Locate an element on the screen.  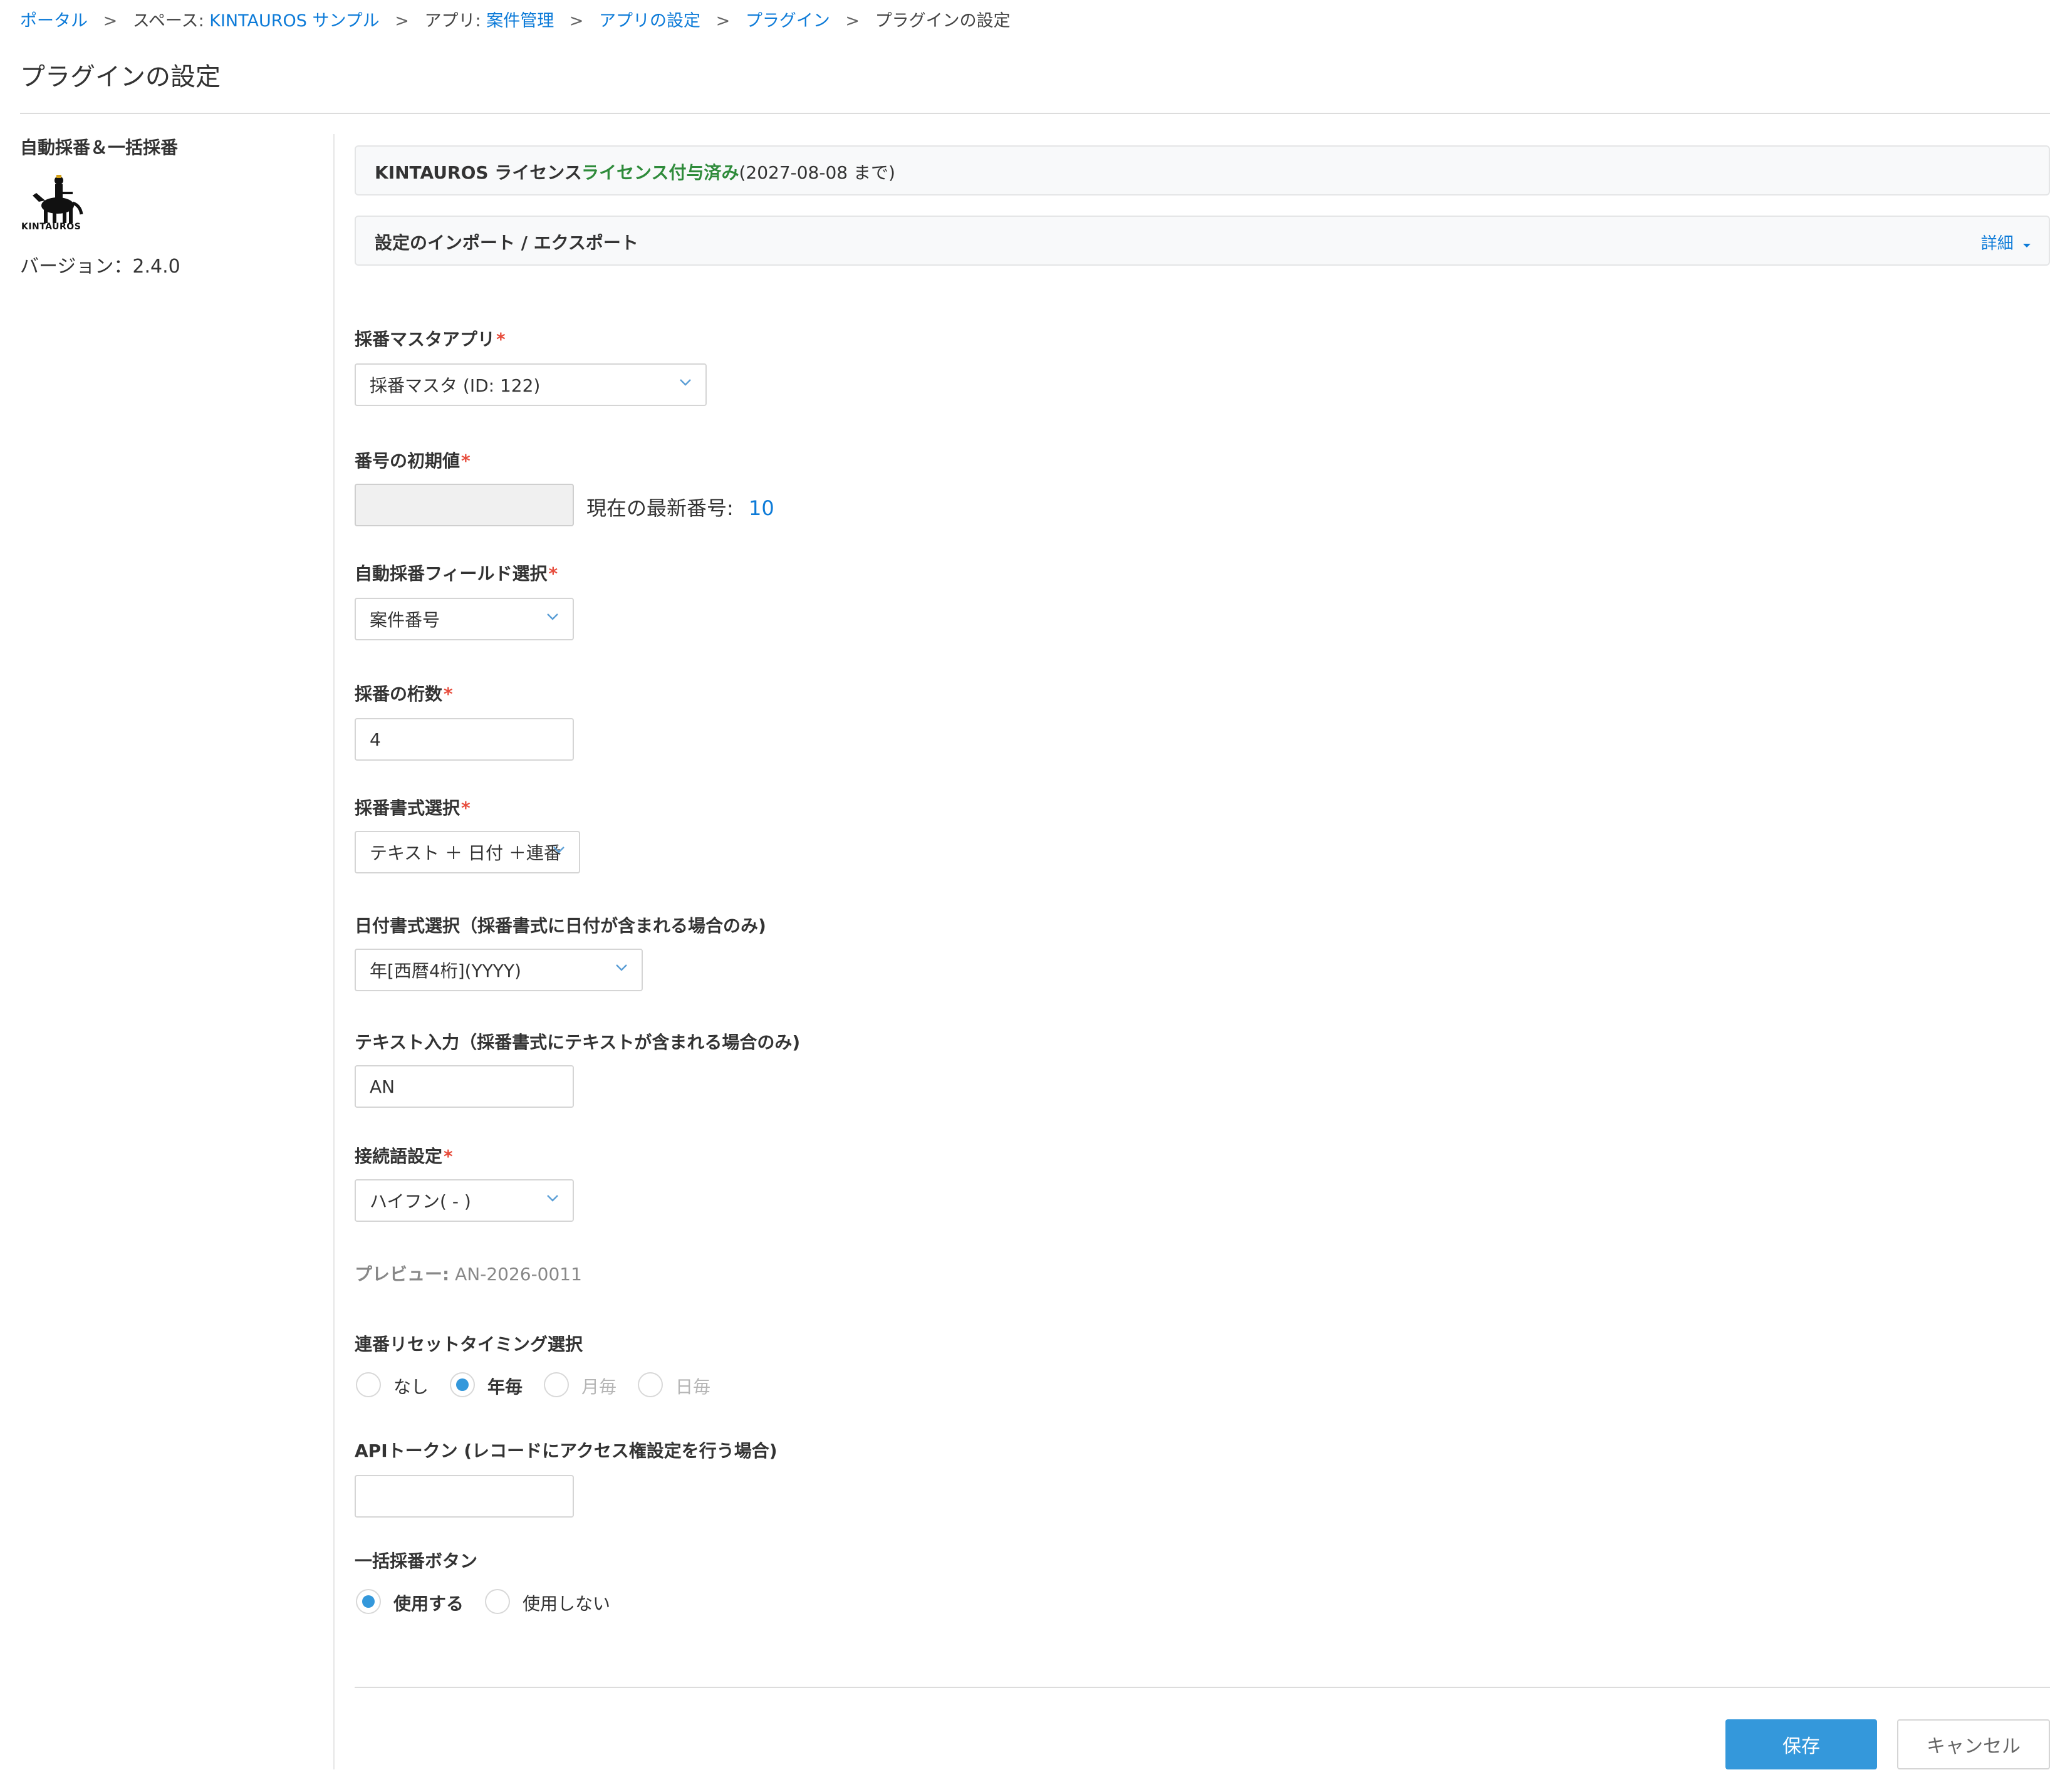
format-label: 採番書式選択* is located at coordinates (413, 808).